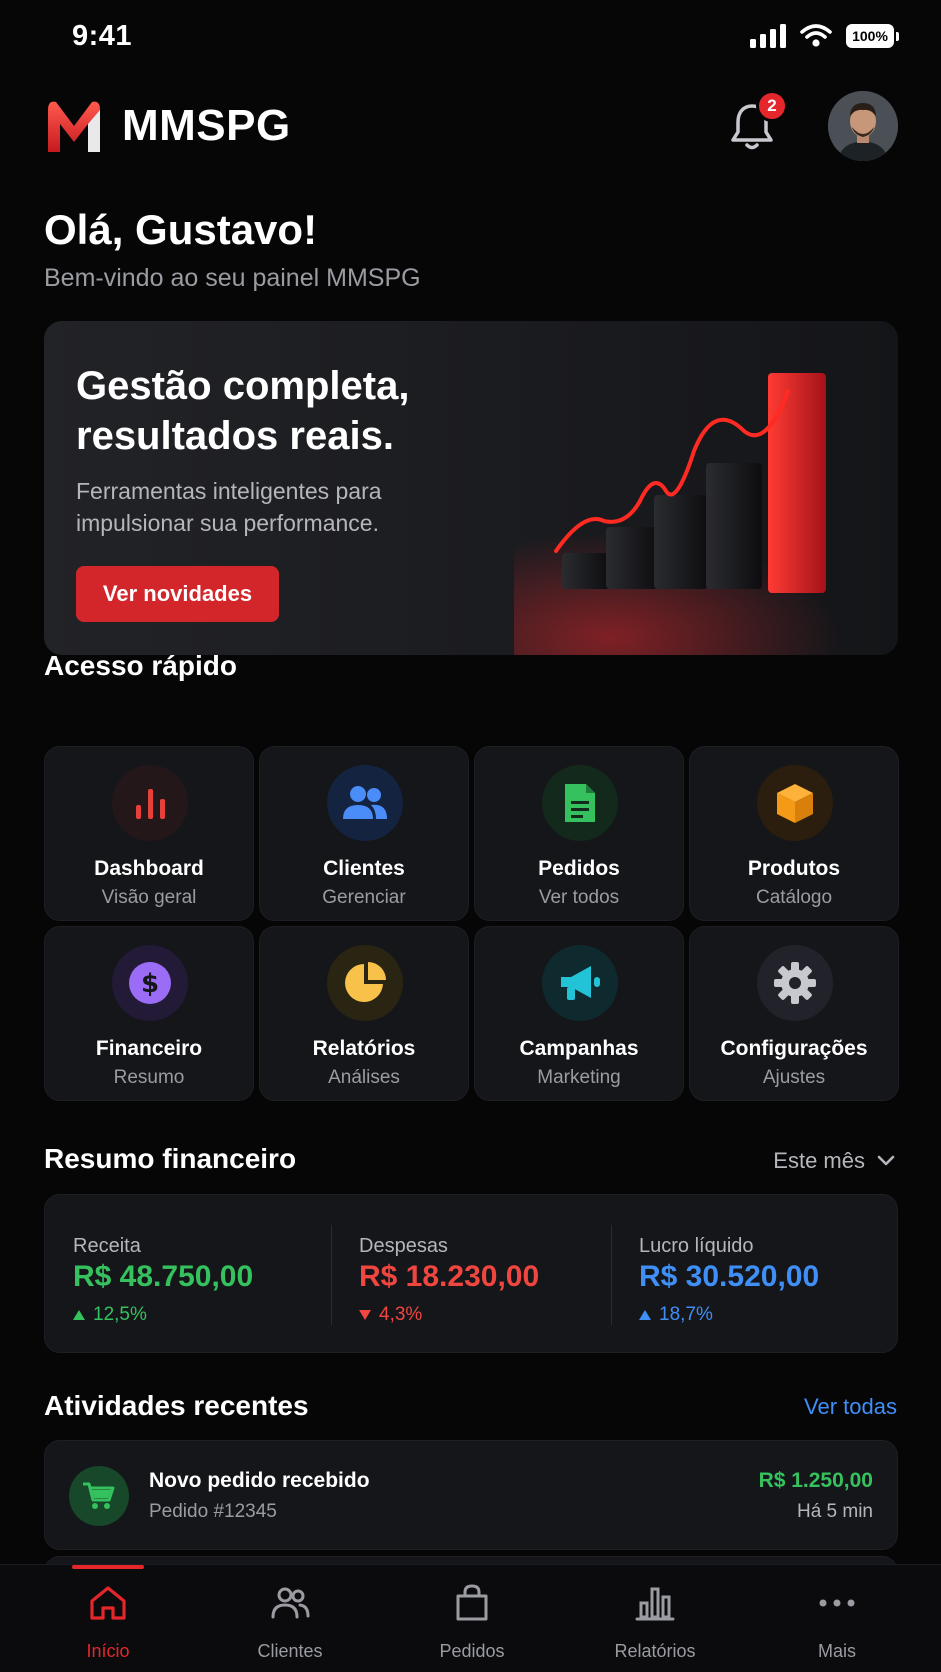 The width and height of the screenshot is (941, 1672). What do you see at coordinates (170, 1158) in the screenshot?
I see `finance-title: Resumo financeiro` at bounding box center [170, 1158].